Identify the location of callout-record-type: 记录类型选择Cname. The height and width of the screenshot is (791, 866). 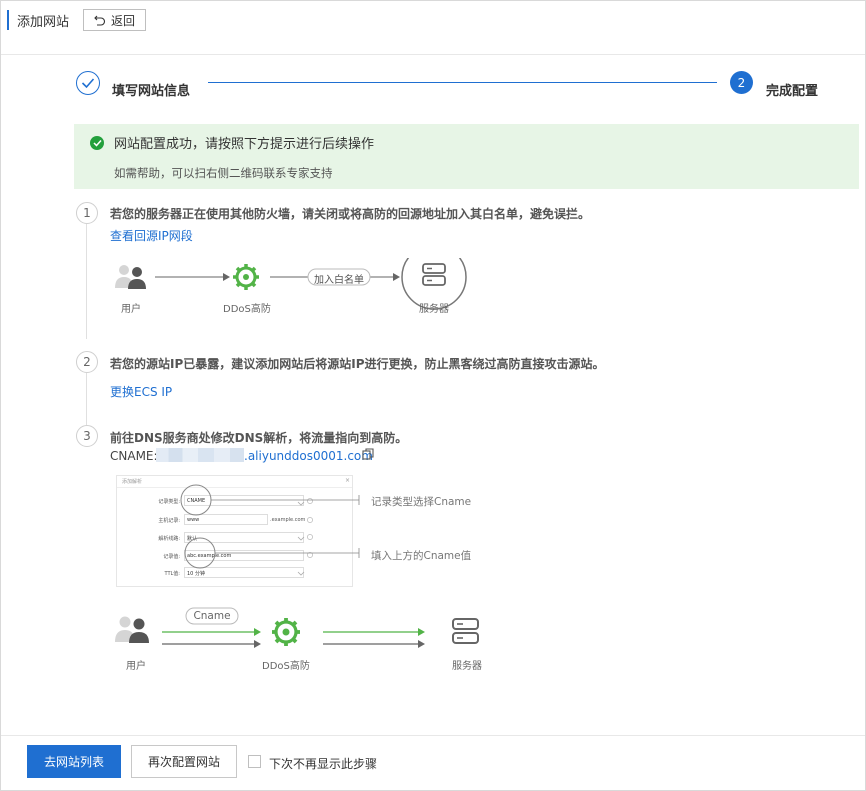
(421, 502).